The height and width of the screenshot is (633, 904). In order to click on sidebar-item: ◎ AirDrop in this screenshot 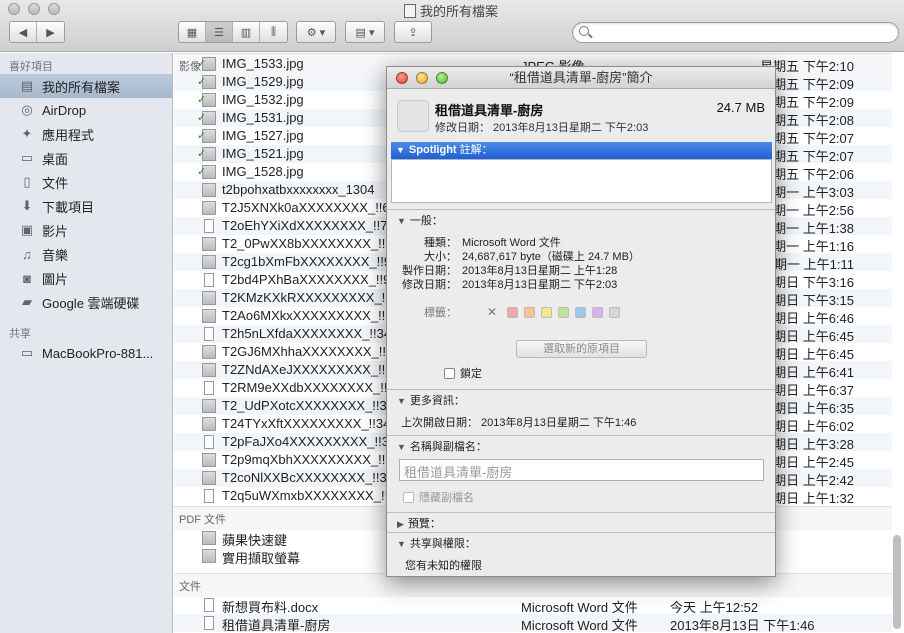, I will do `click(86, 110)`.